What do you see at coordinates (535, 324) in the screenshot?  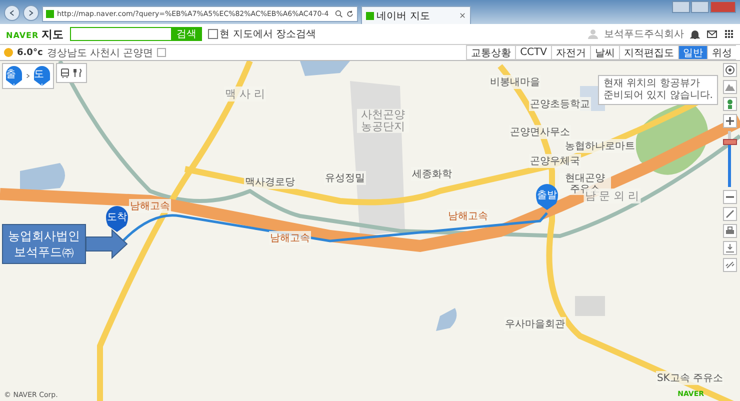 I see `place-label: 우사마을회관` at bounding box center [535, 324].